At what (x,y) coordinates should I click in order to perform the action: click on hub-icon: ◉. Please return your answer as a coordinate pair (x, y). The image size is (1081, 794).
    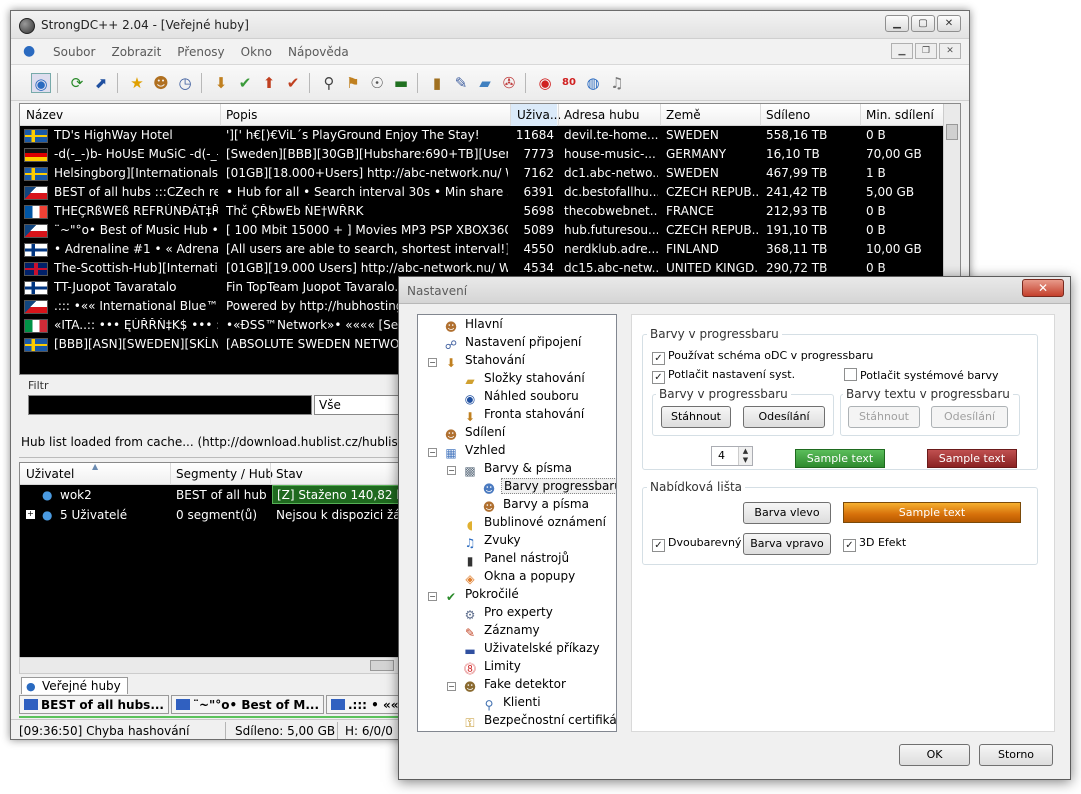
    Looking at the image, I should click on (41, 83).